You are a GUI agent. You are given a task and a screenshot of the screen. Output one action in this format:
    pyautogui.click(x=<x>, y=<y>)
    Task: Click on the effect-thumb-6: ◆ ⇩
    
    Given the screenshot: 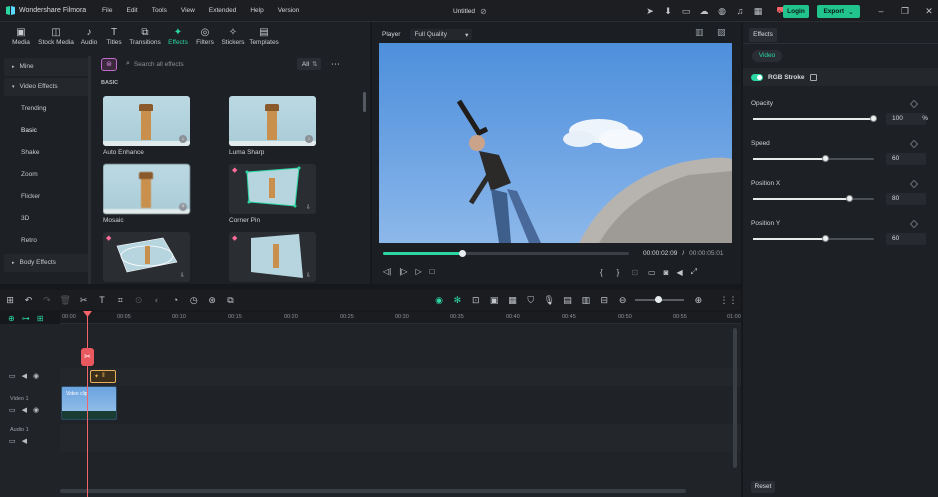 What is the action you would take?
    pyautogui.click(x=272, y=257)
    